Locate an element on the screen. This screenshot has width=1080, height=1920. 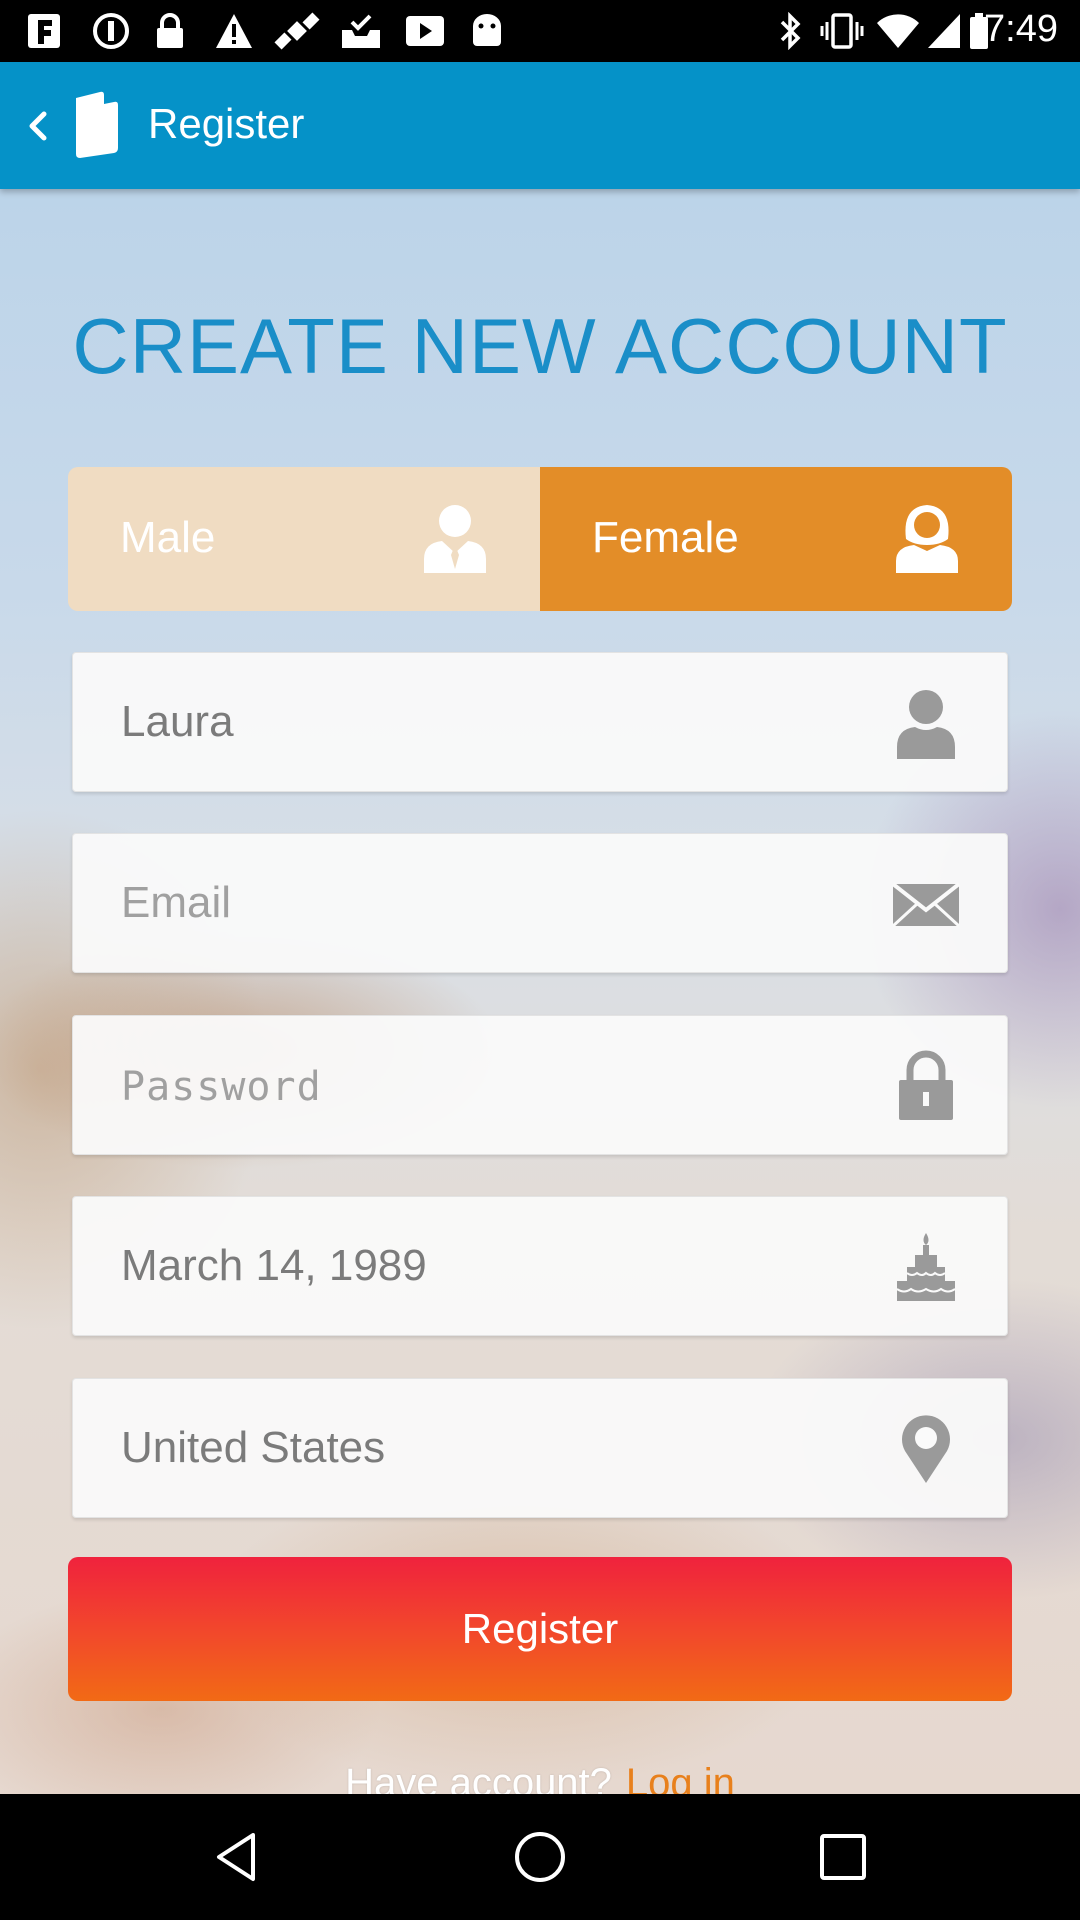
female-user-icon is located at coordinates (927, 539).